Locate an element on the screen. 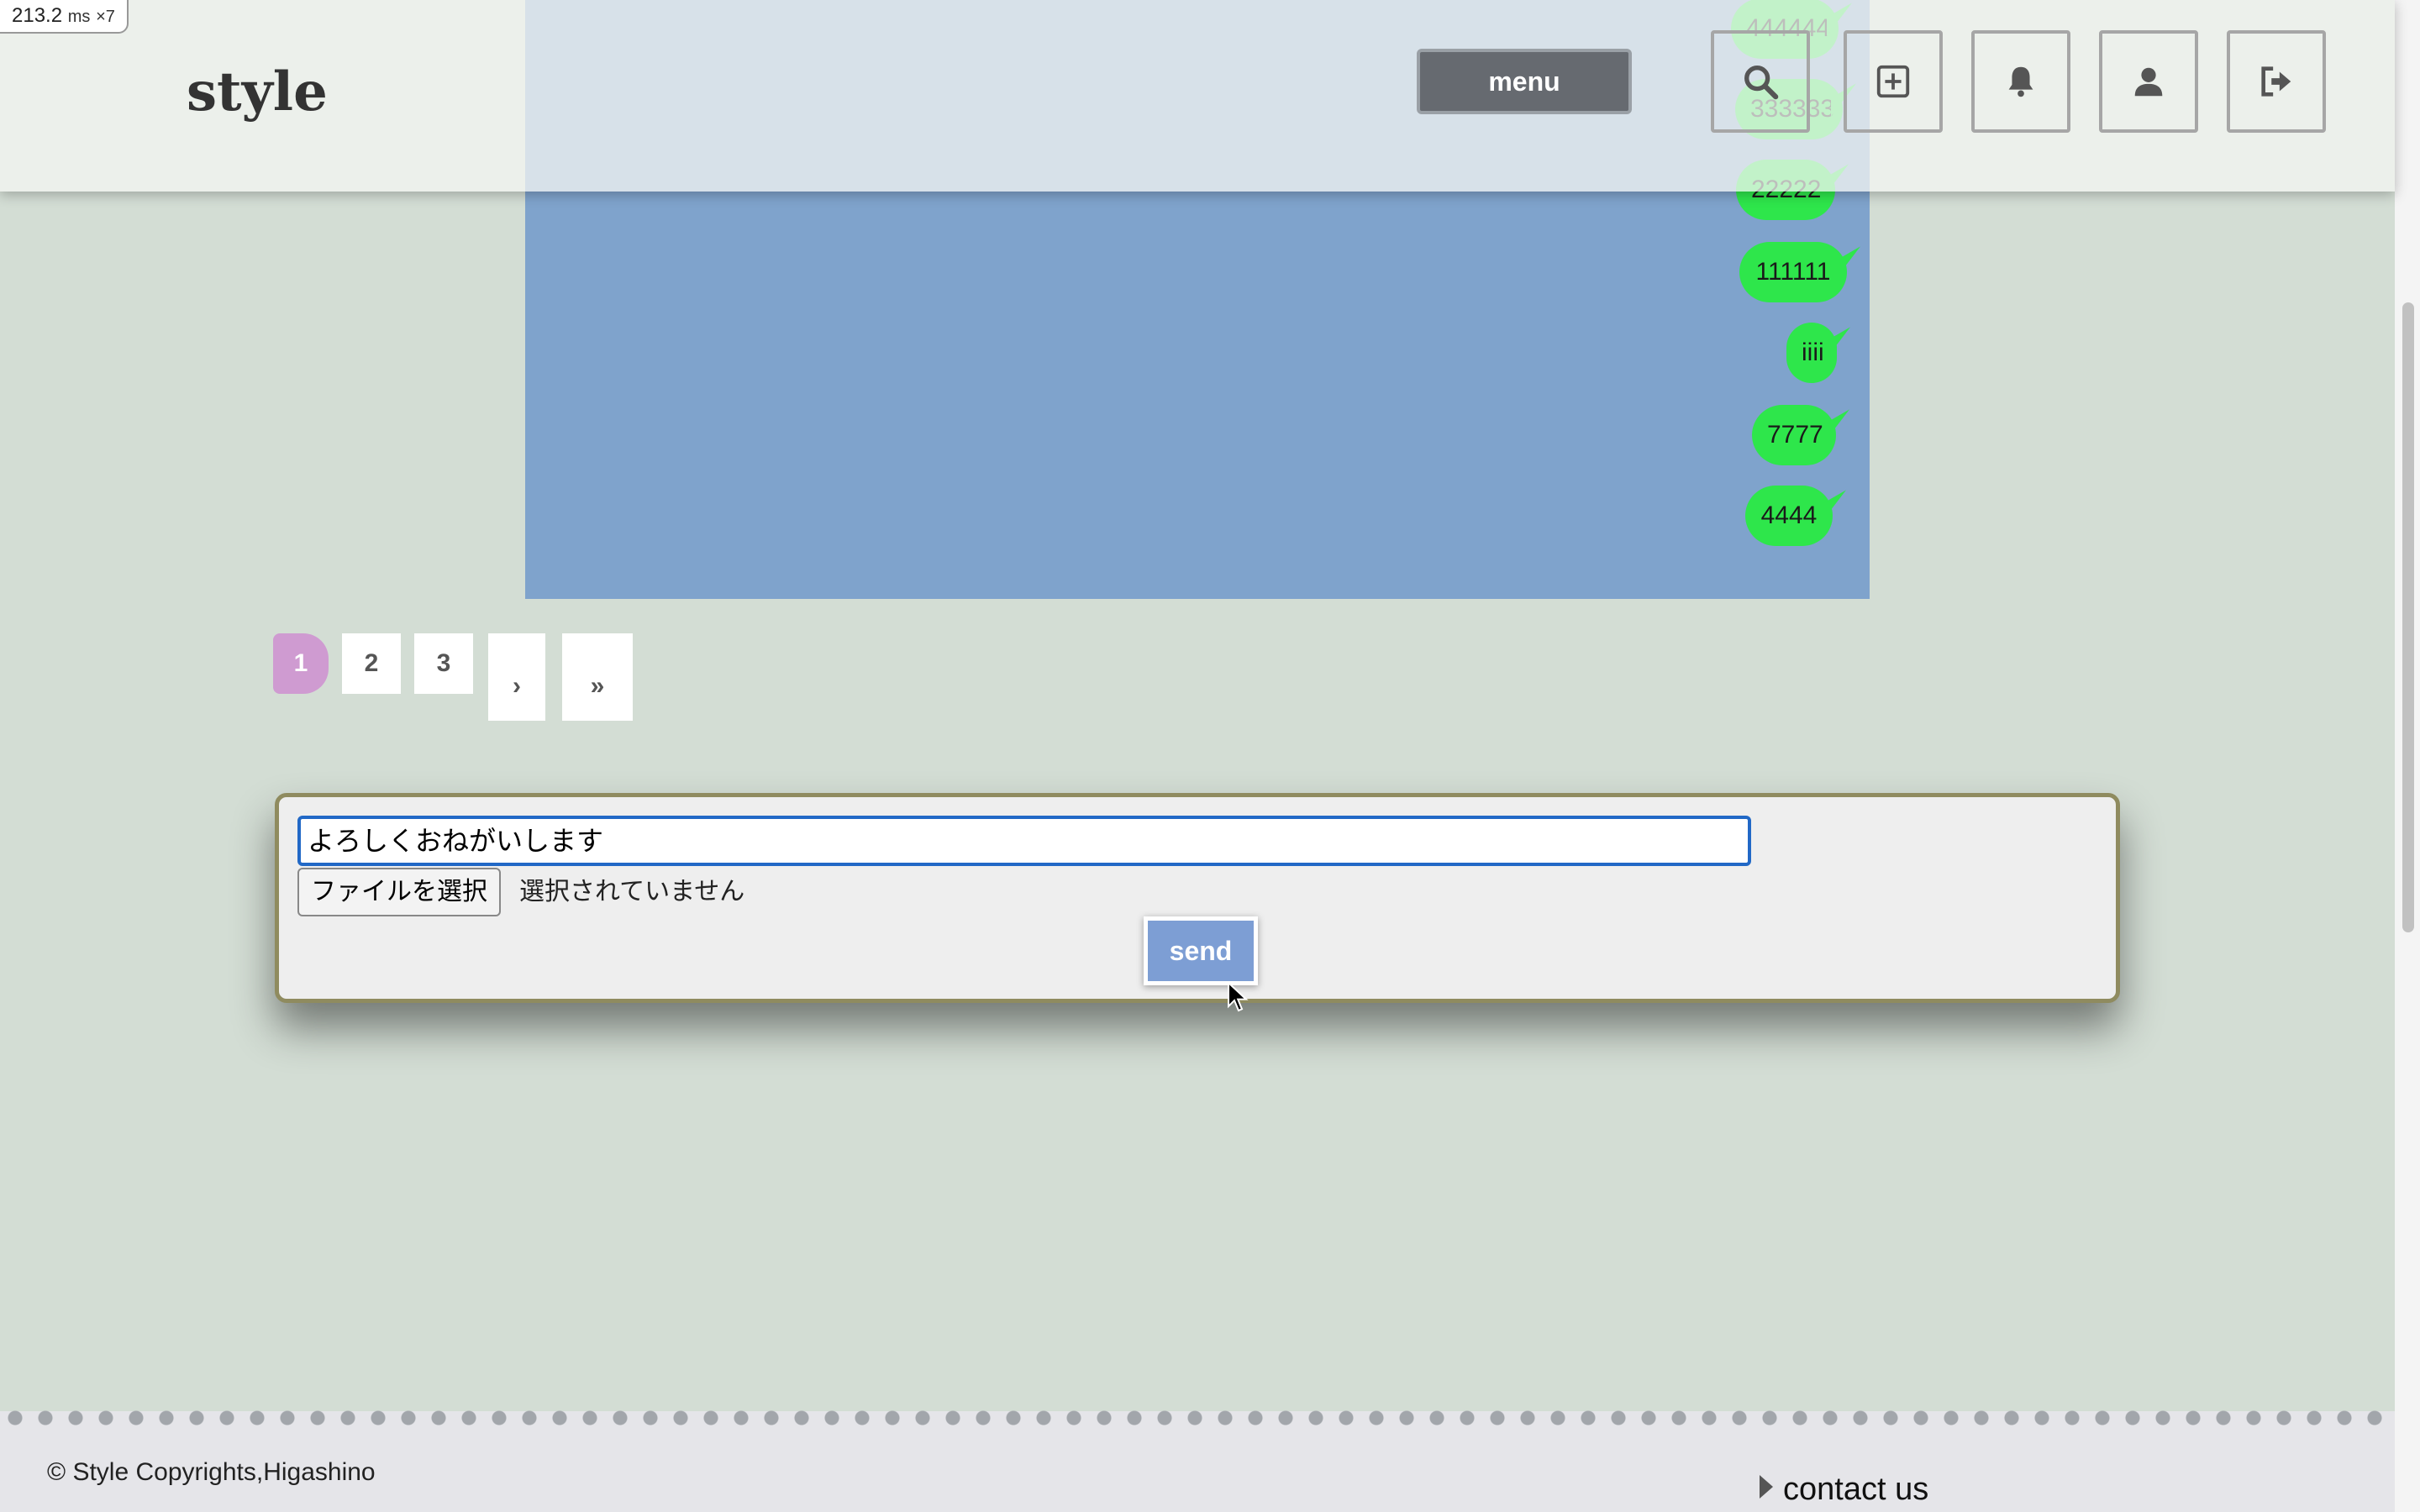 The width and height of the screenshot is (2420, 1512). profile-button is located at coordinates (2148, 81).